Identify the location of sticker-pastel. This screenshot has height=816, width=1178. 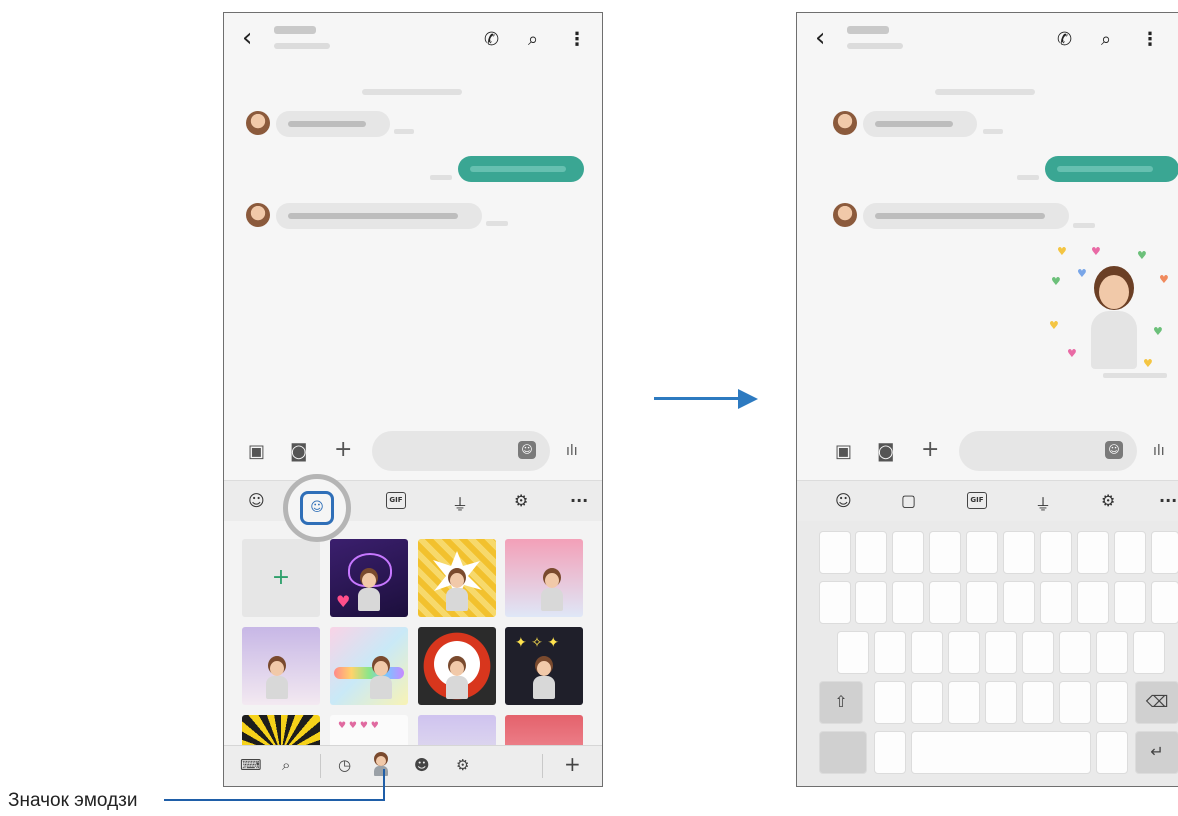
(281, 666).